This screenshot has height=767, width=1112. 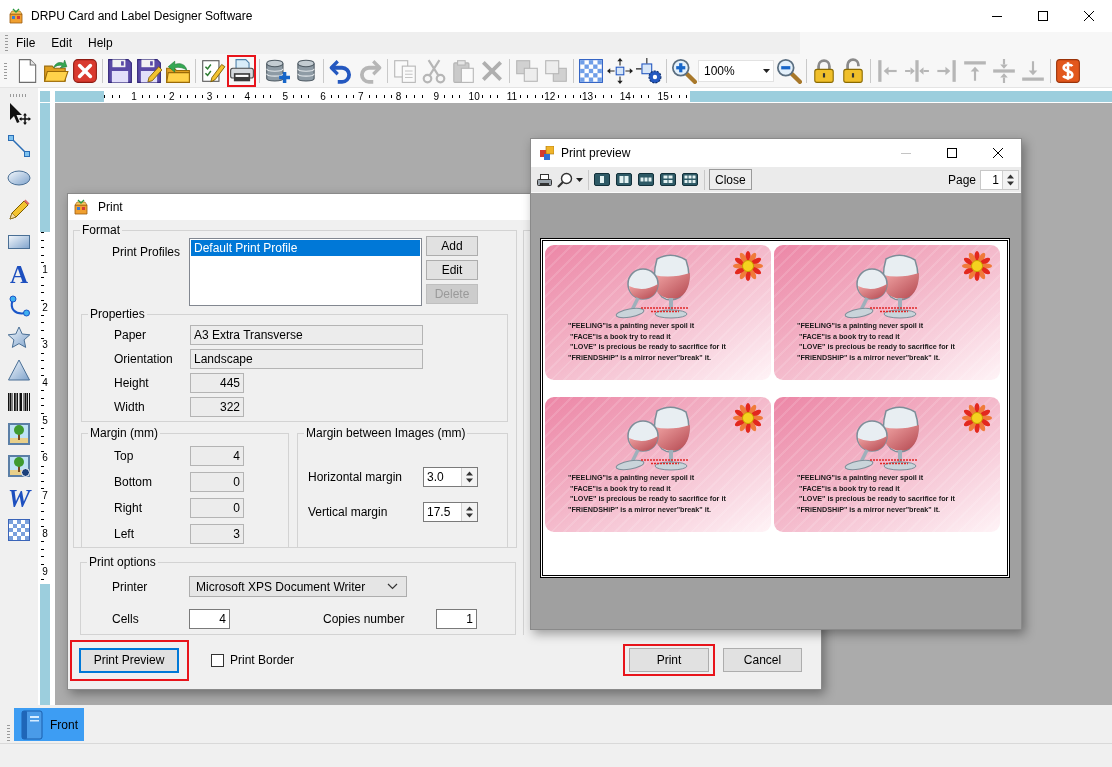 I want to click on caret-down-icon, so click(x=579, y=179).